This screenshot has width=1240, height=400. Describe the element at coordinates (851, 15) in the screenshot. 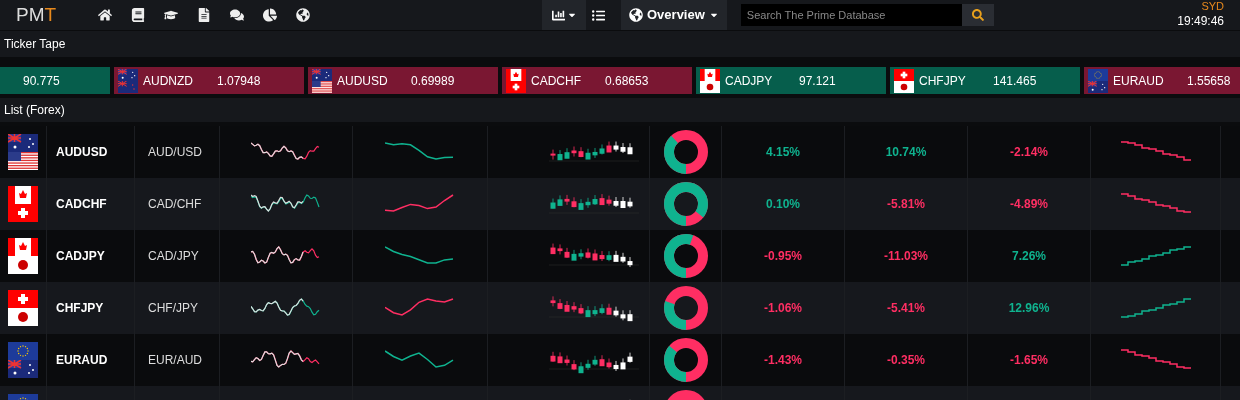

I see `search-field: Search The Prime Database` at that location.